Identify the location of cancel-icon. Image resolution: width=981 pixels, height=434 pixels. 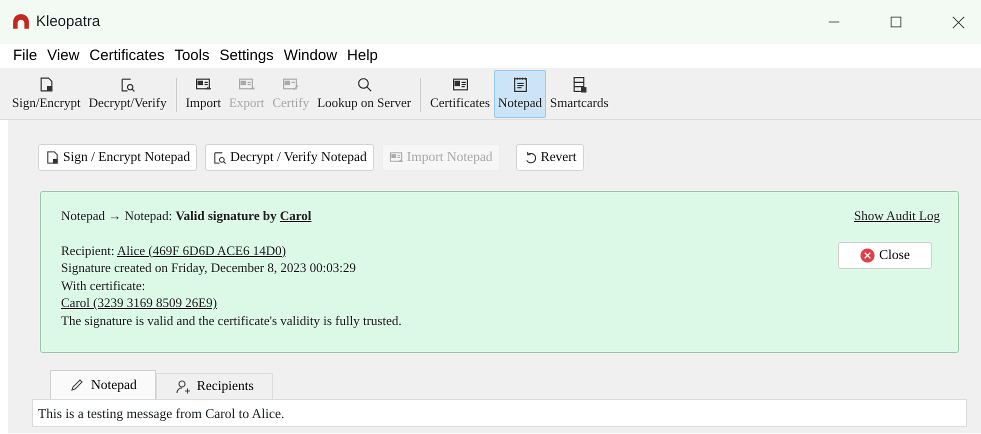
(868, 255).